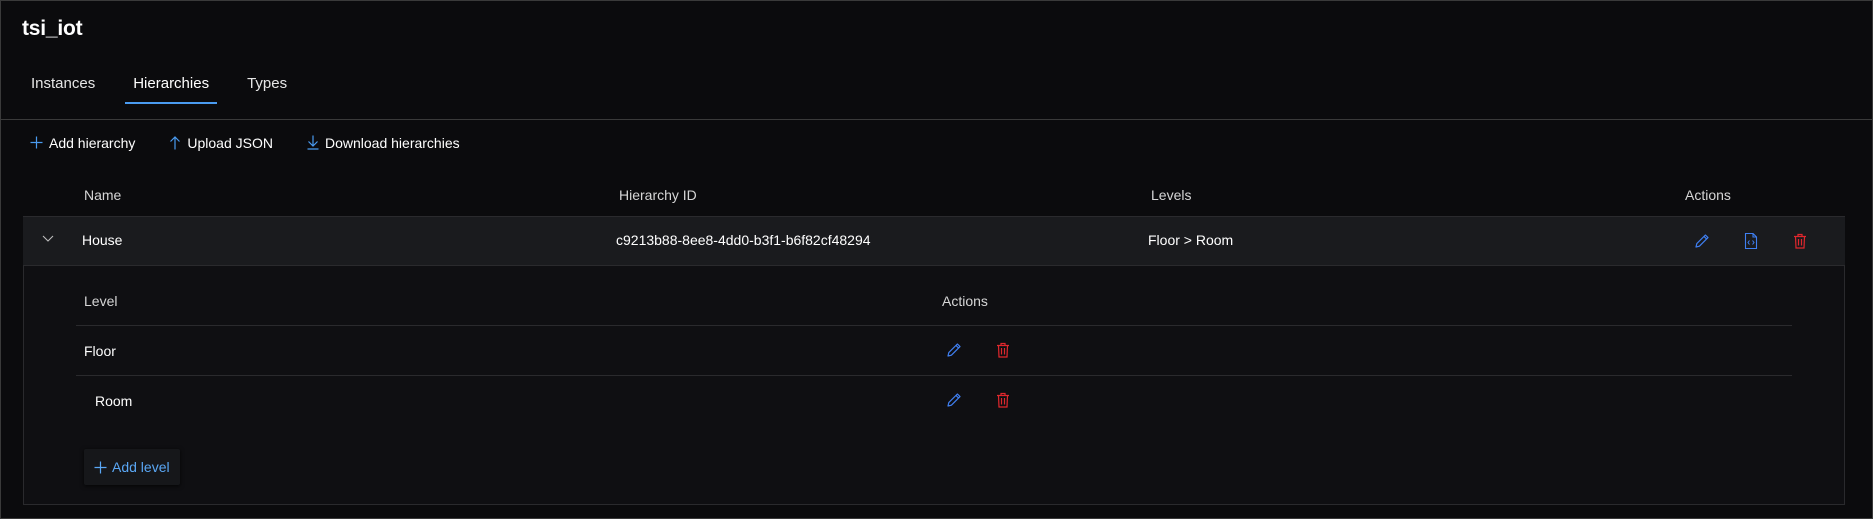 This screenshot has height=519, width=1873. What do you see at coordinates (934, 194) in the screenshot?
I see `grid-header: Name Hierarchy ID Levels Actions` at bounding box center [934, 194].